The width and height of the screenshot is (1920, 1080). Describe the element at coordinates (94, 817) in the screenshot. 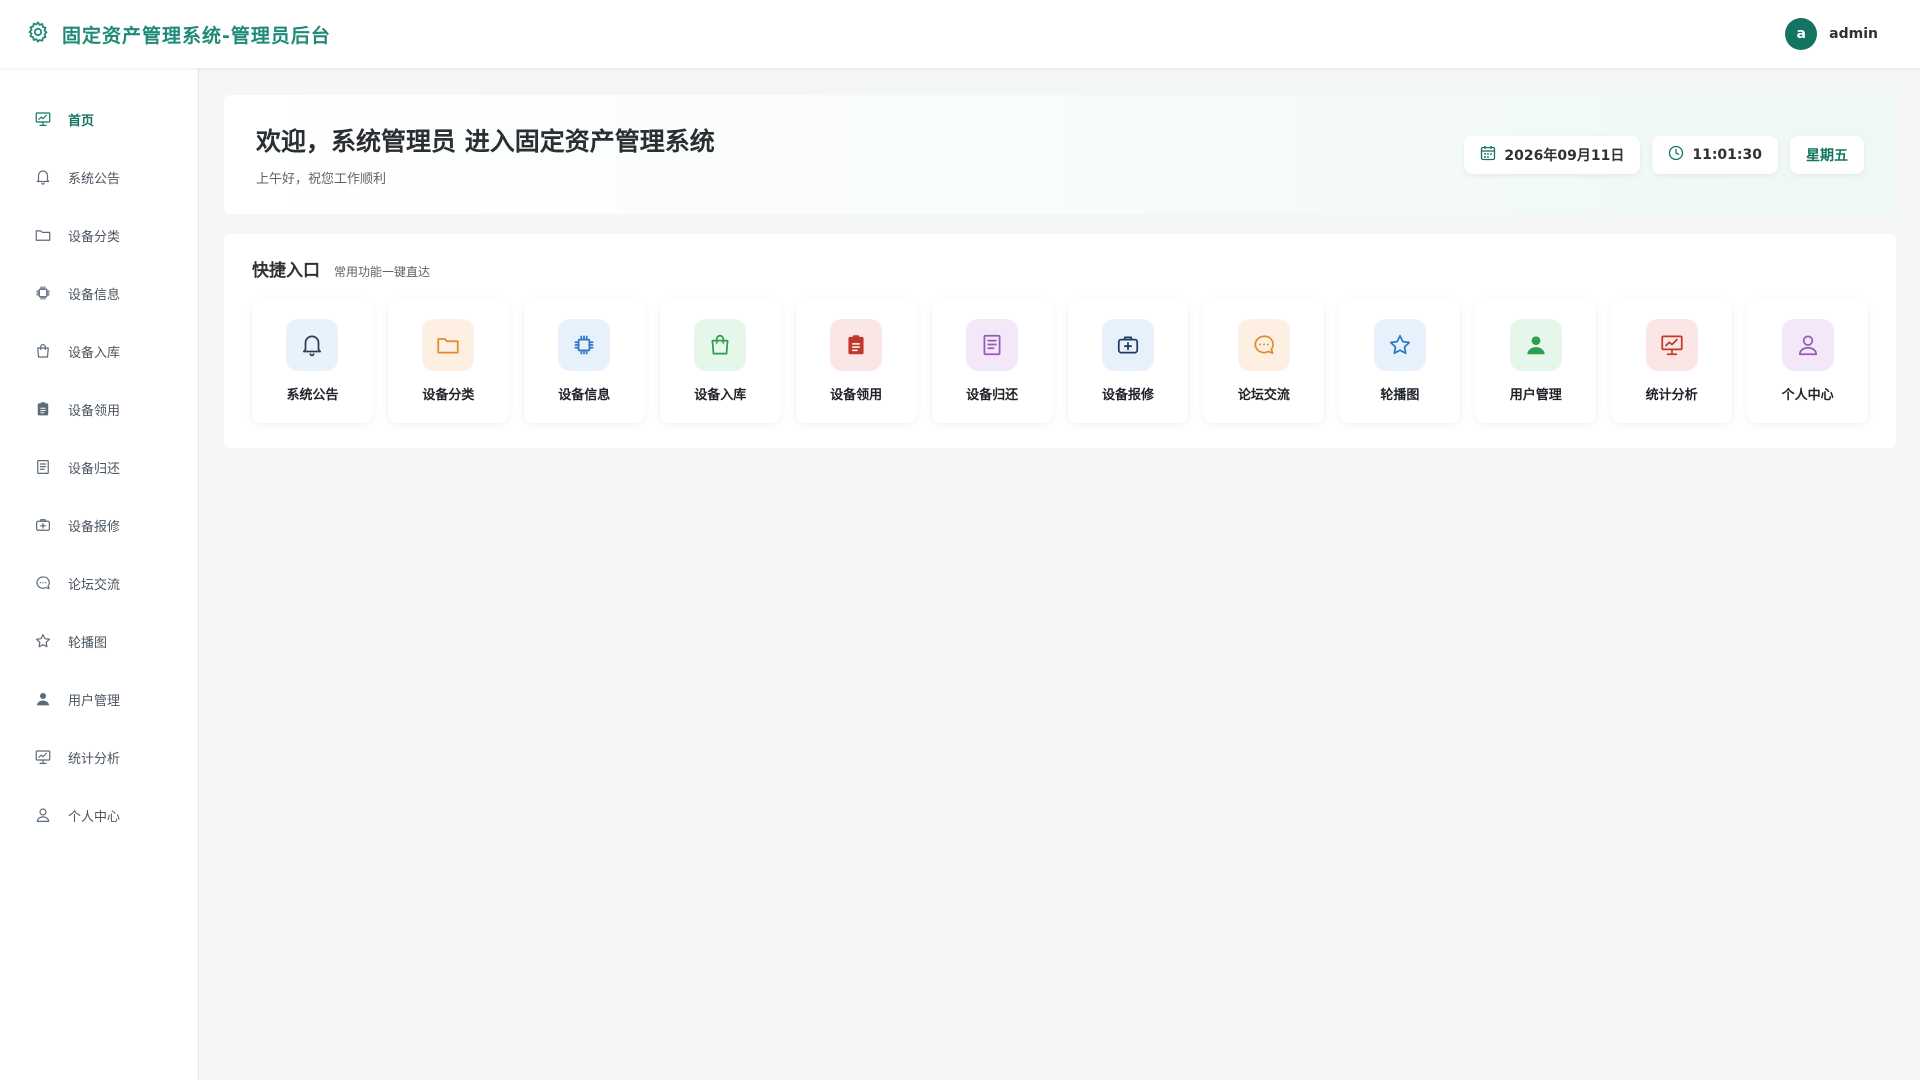

I see `sidebar-item-label: 个人中心` at that location.